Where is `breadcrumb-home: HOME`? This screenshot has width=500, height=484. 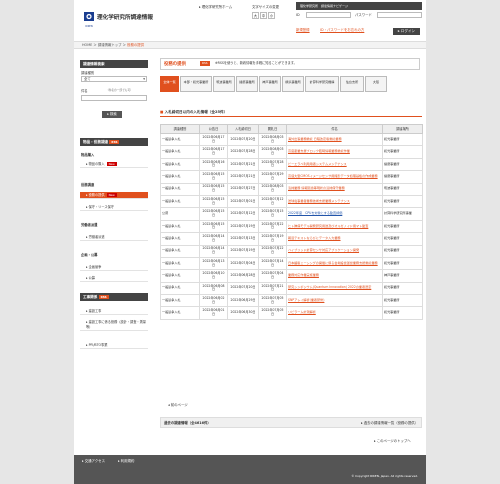 breadcrumb-home: HOME is located at coordinates (87, 45).